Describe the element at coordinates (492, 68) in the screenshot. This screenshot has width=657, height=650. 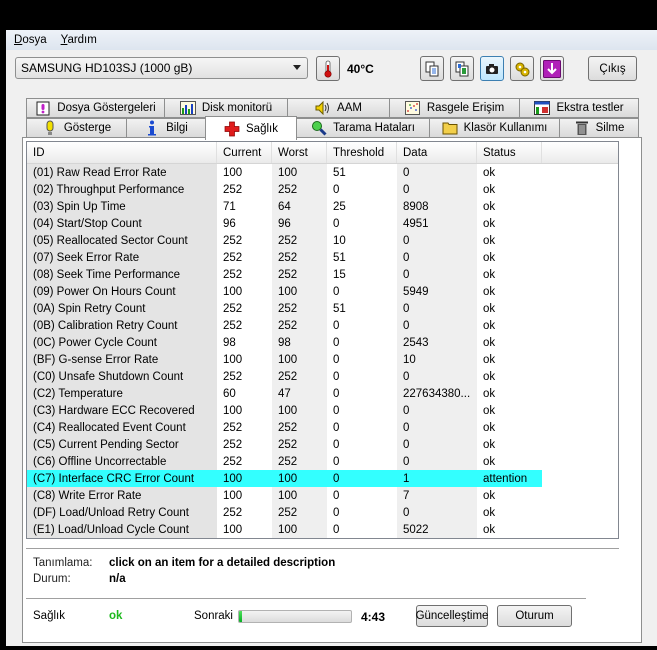
I see `screenshot-button` at that location.